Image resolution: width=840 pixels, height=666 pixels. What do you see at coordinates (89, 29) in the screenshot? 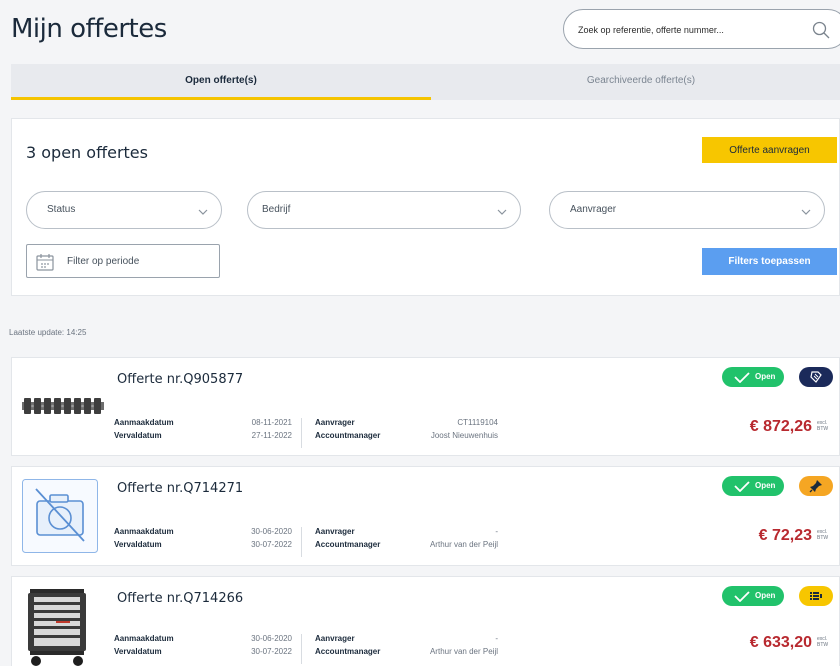
I see `page-title: Mijn offertes` at bounding box center [89, 29].